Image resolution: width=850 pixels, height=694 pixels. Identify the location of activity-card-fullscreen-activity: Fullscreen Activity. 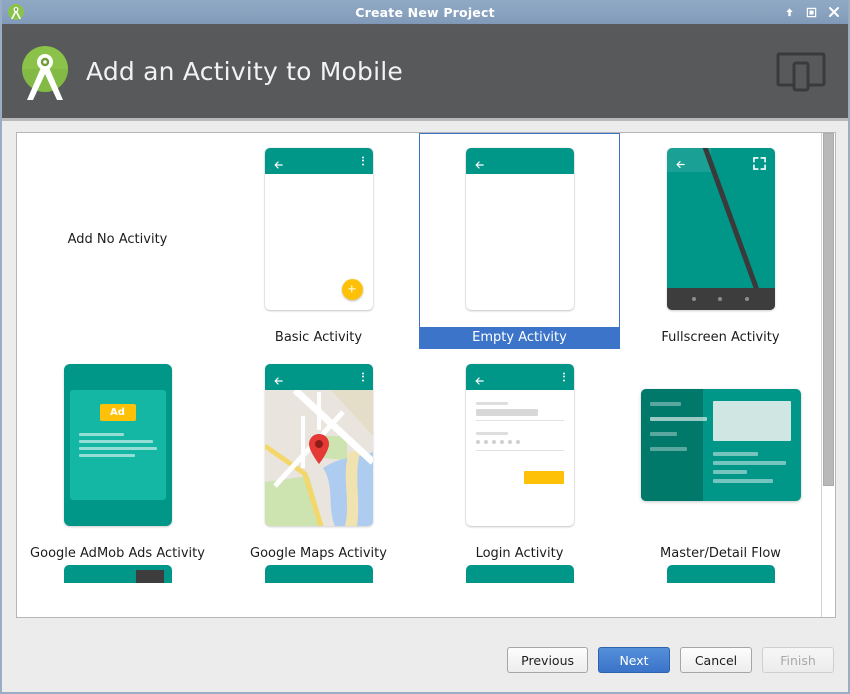
(720, 241).